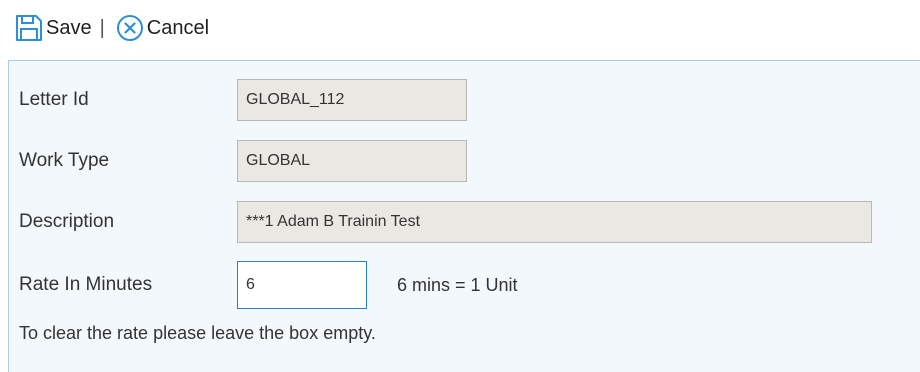  I want to click on description-label: Description, so click(67, 221).